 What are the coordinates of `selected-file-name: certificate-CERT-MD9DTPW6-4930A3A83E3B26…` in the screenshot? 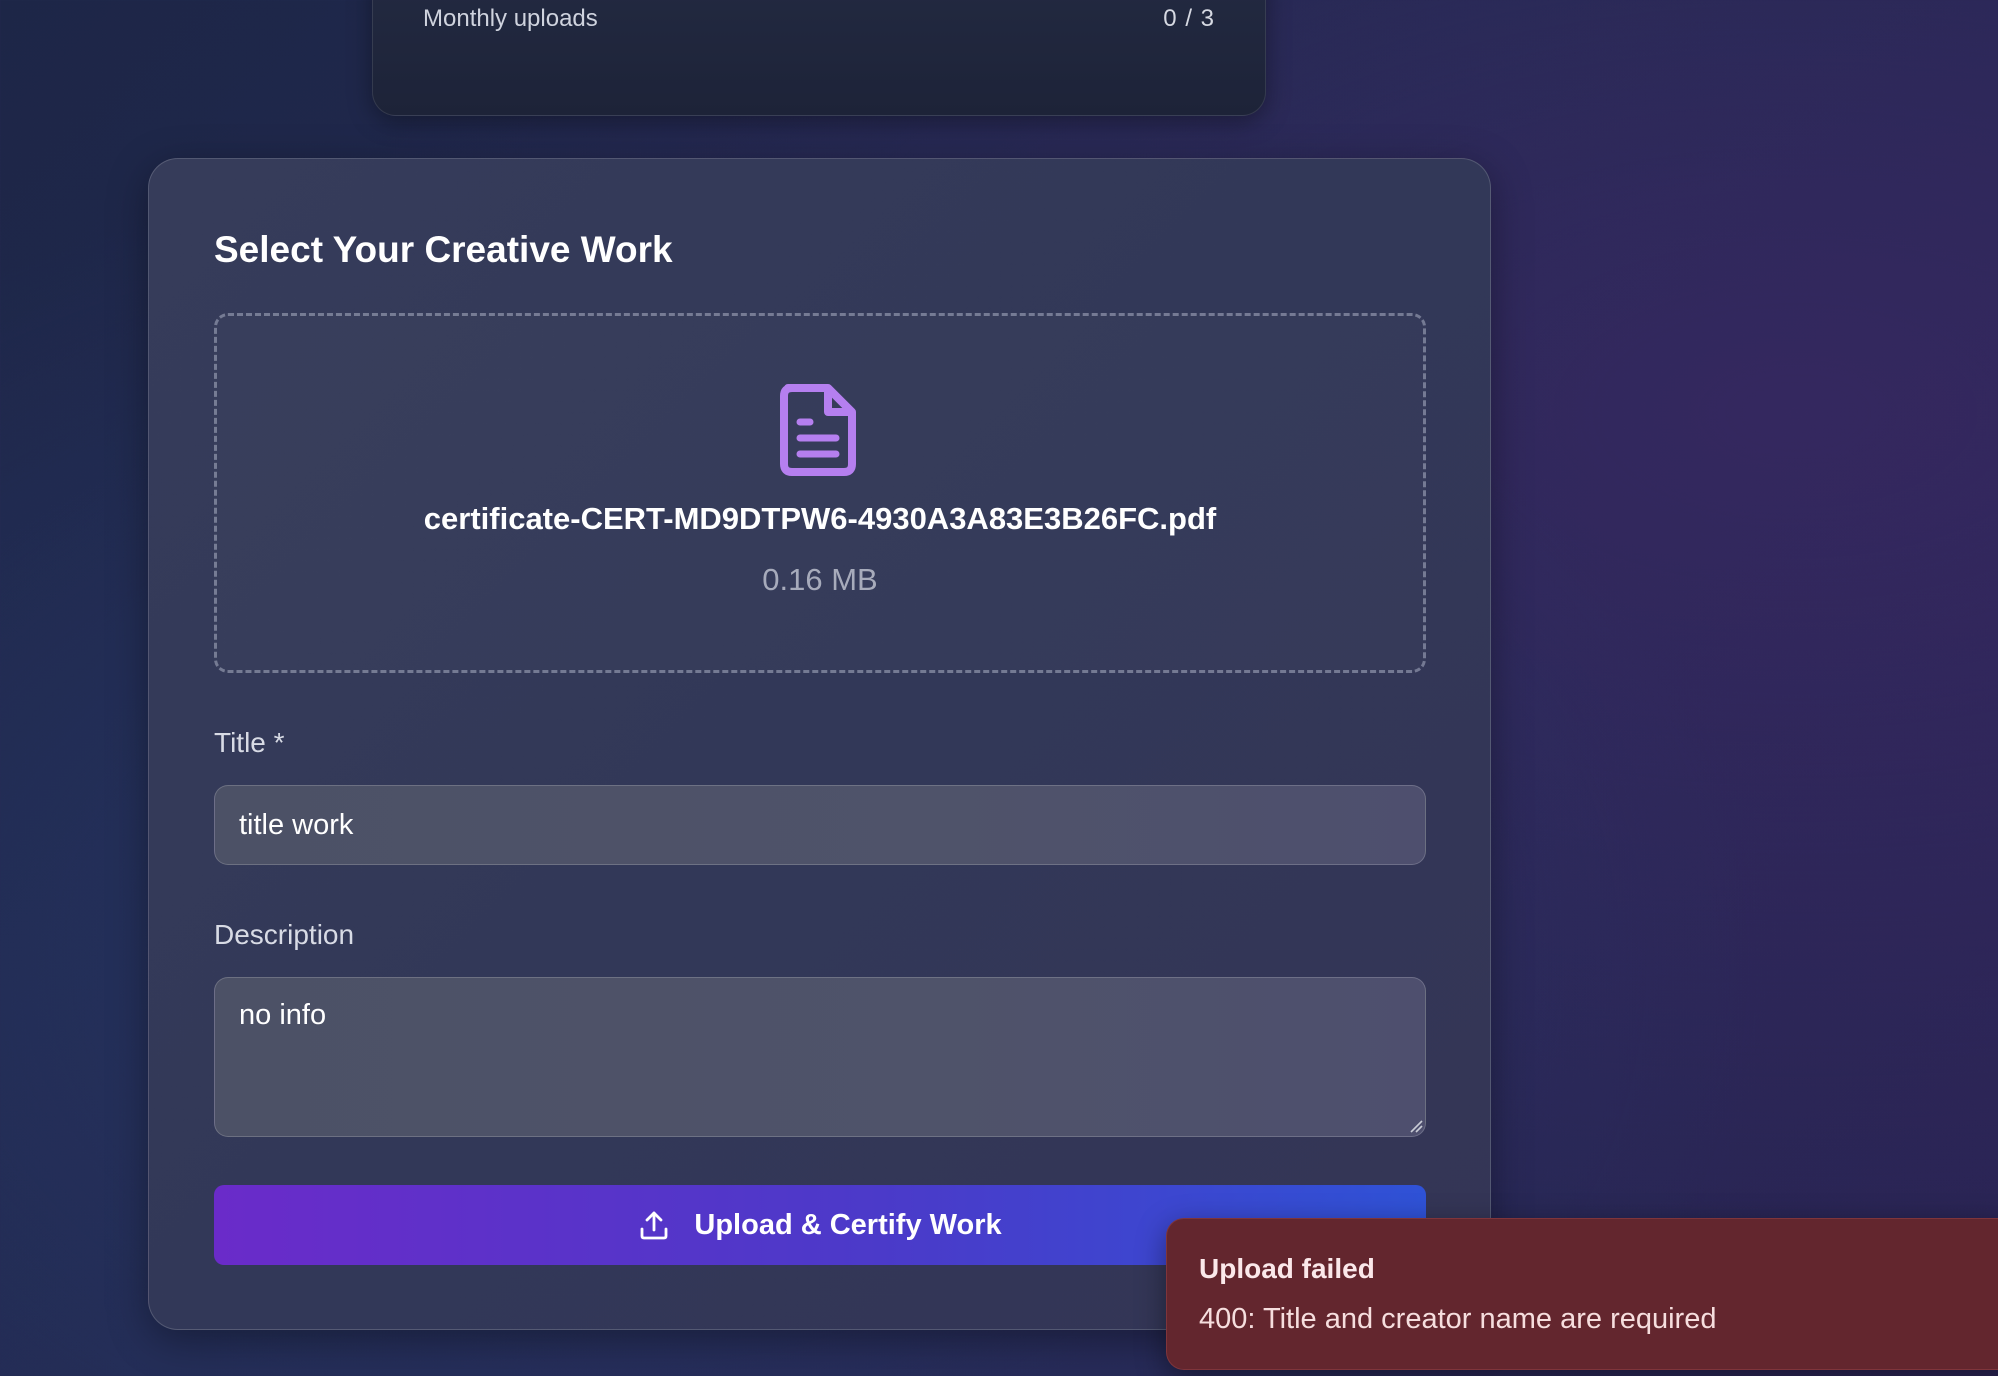 It's located at (820, 518).